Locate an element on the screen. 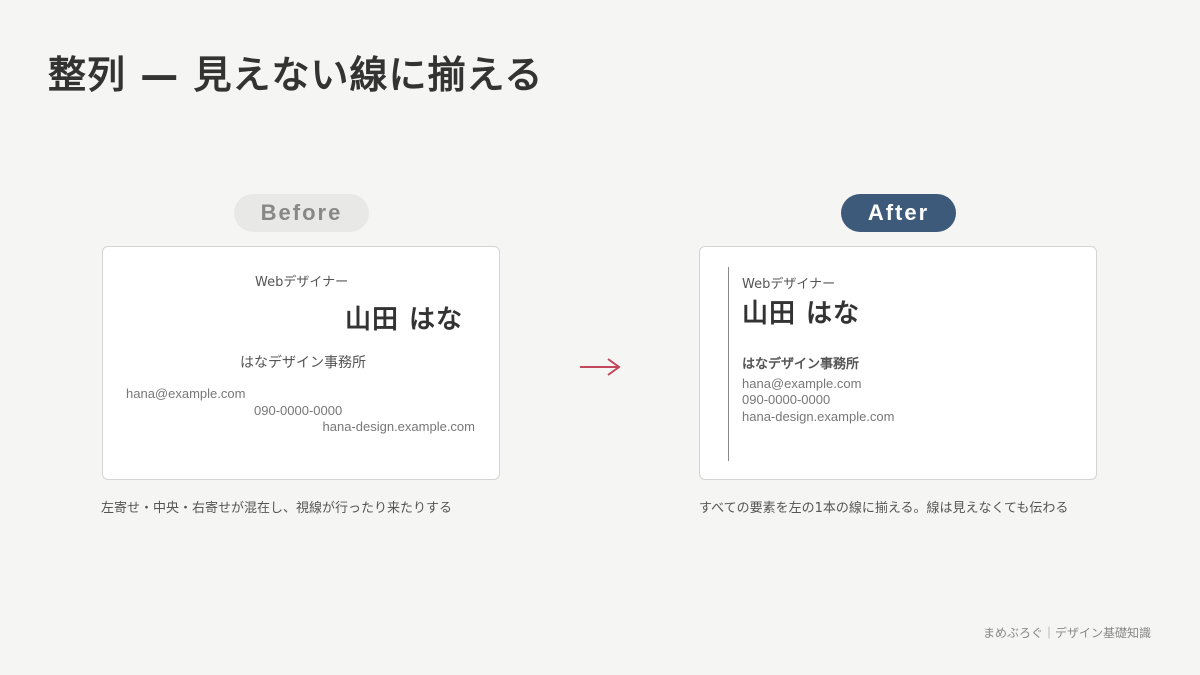  after-phone: 090-0000-0000 is located at coordinates (786, 399).